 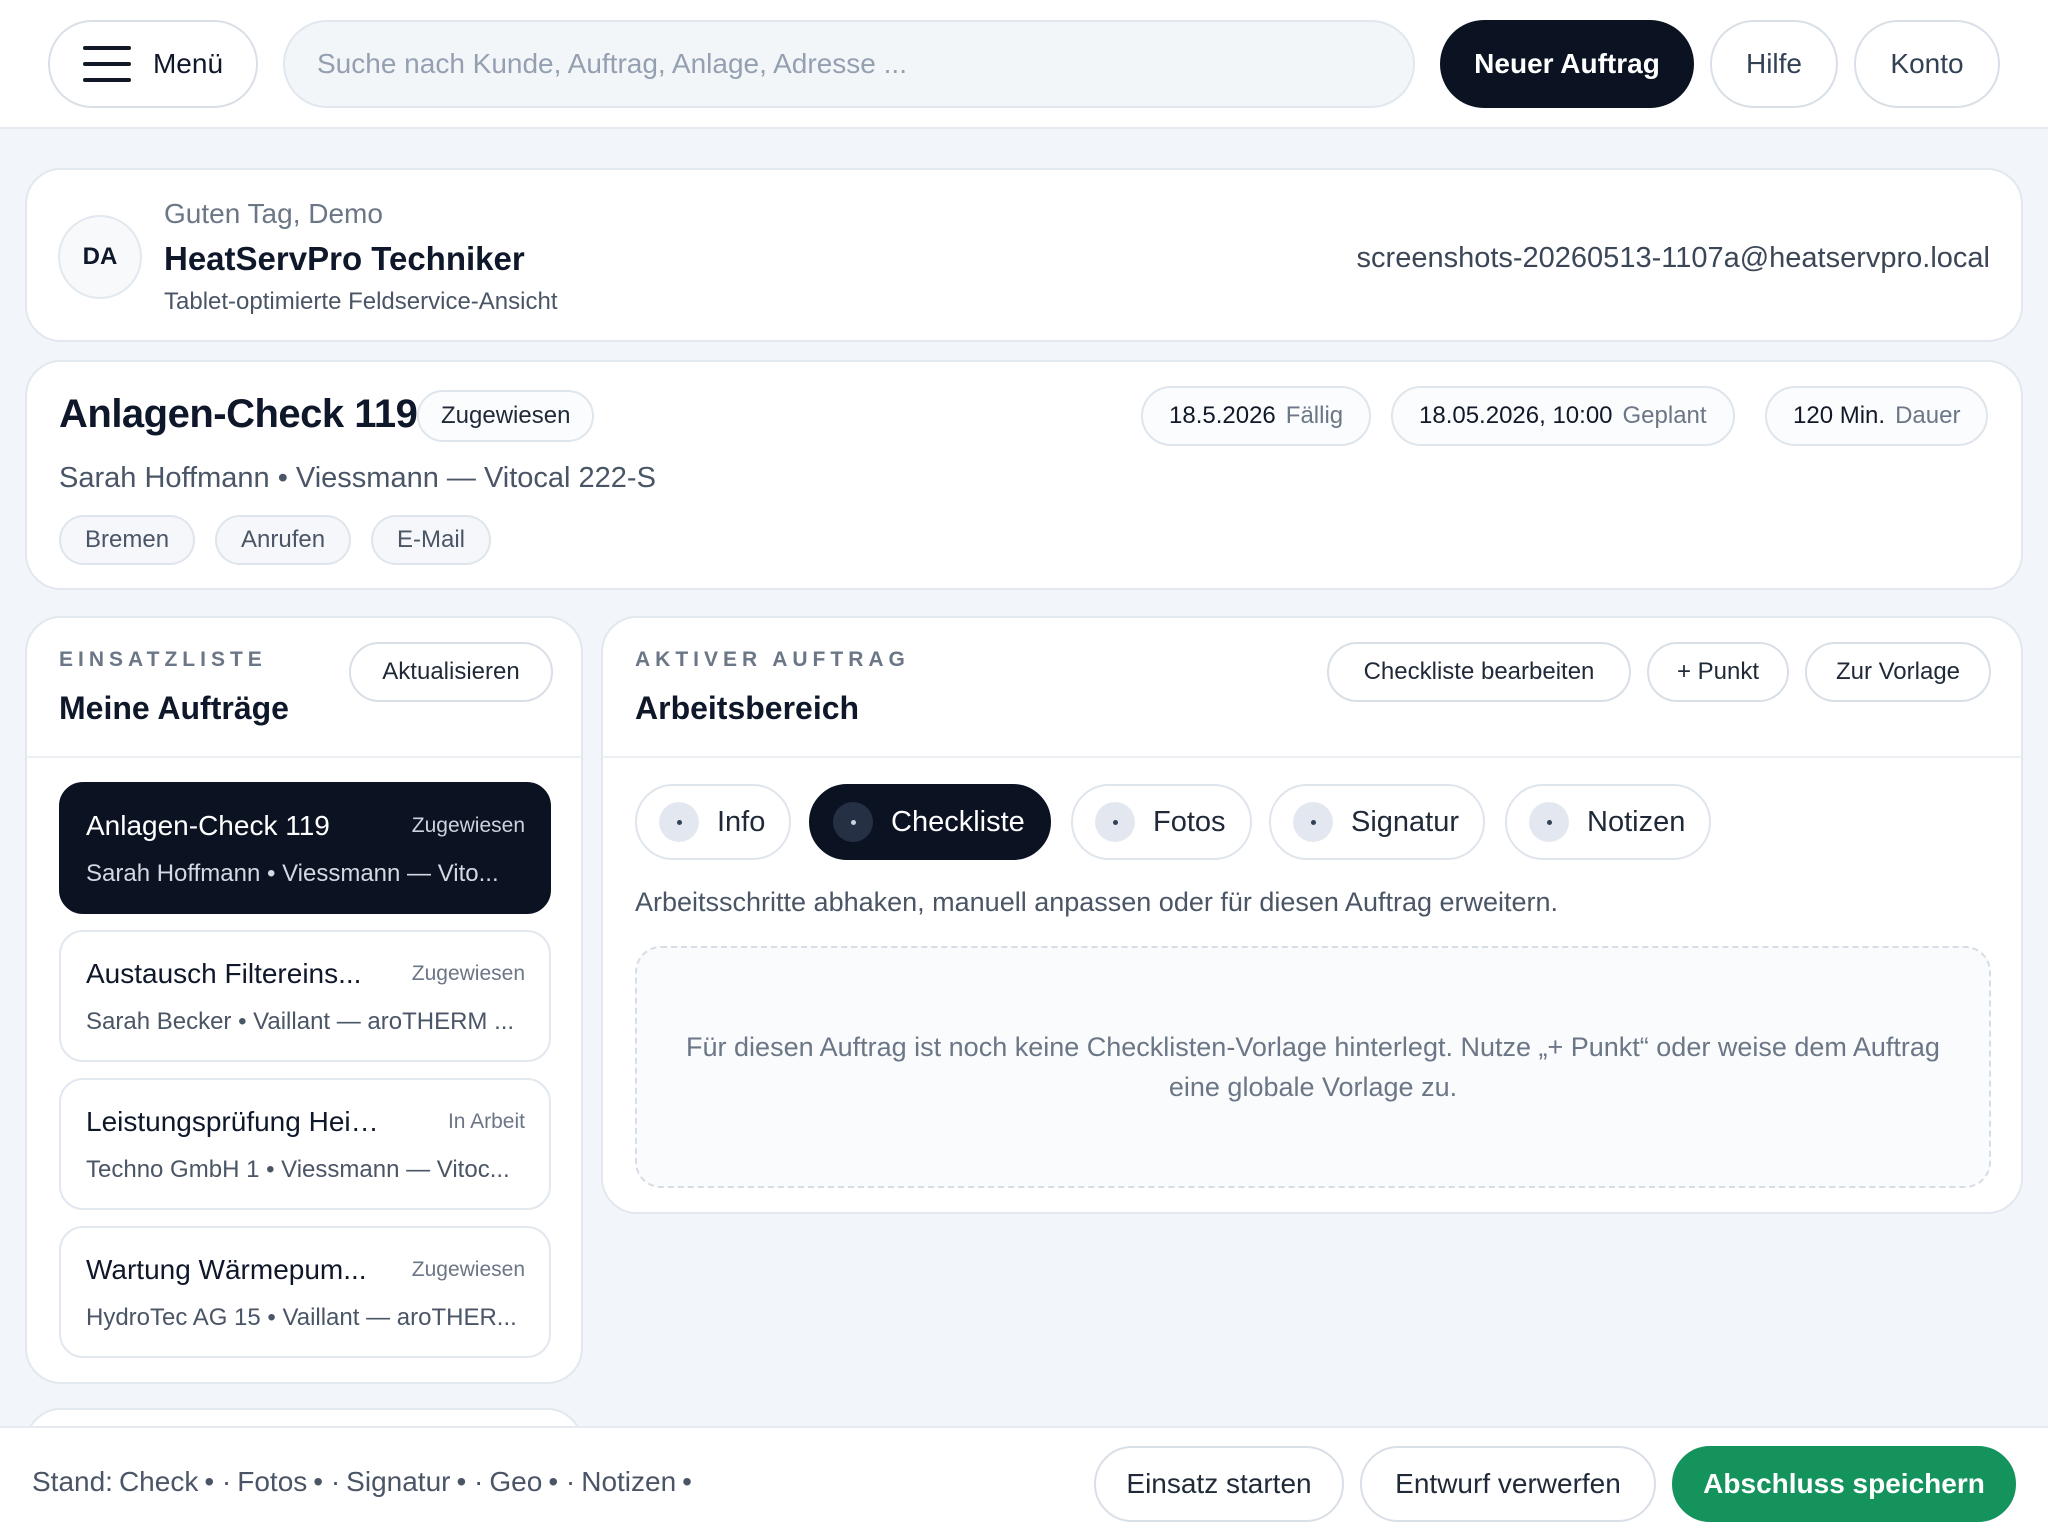 What do you see at coordinates (431, 540) in the screenshot?
I see `email-chip: E-Mail` at bounding box center [431, 540].